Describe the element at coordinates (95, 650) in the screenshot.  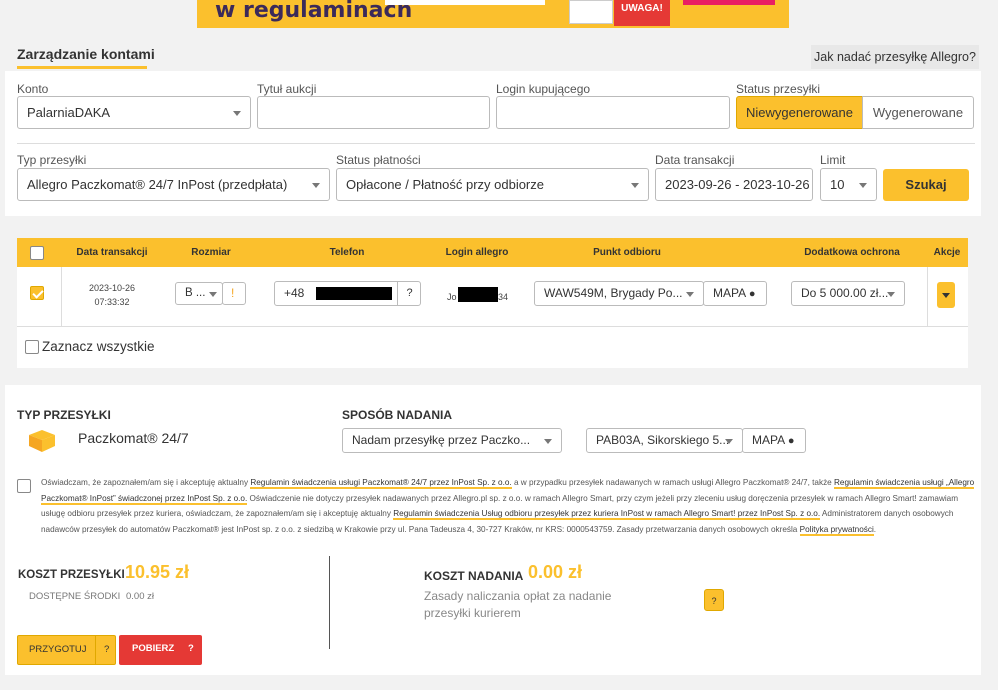
I see `button-divider` at that location.